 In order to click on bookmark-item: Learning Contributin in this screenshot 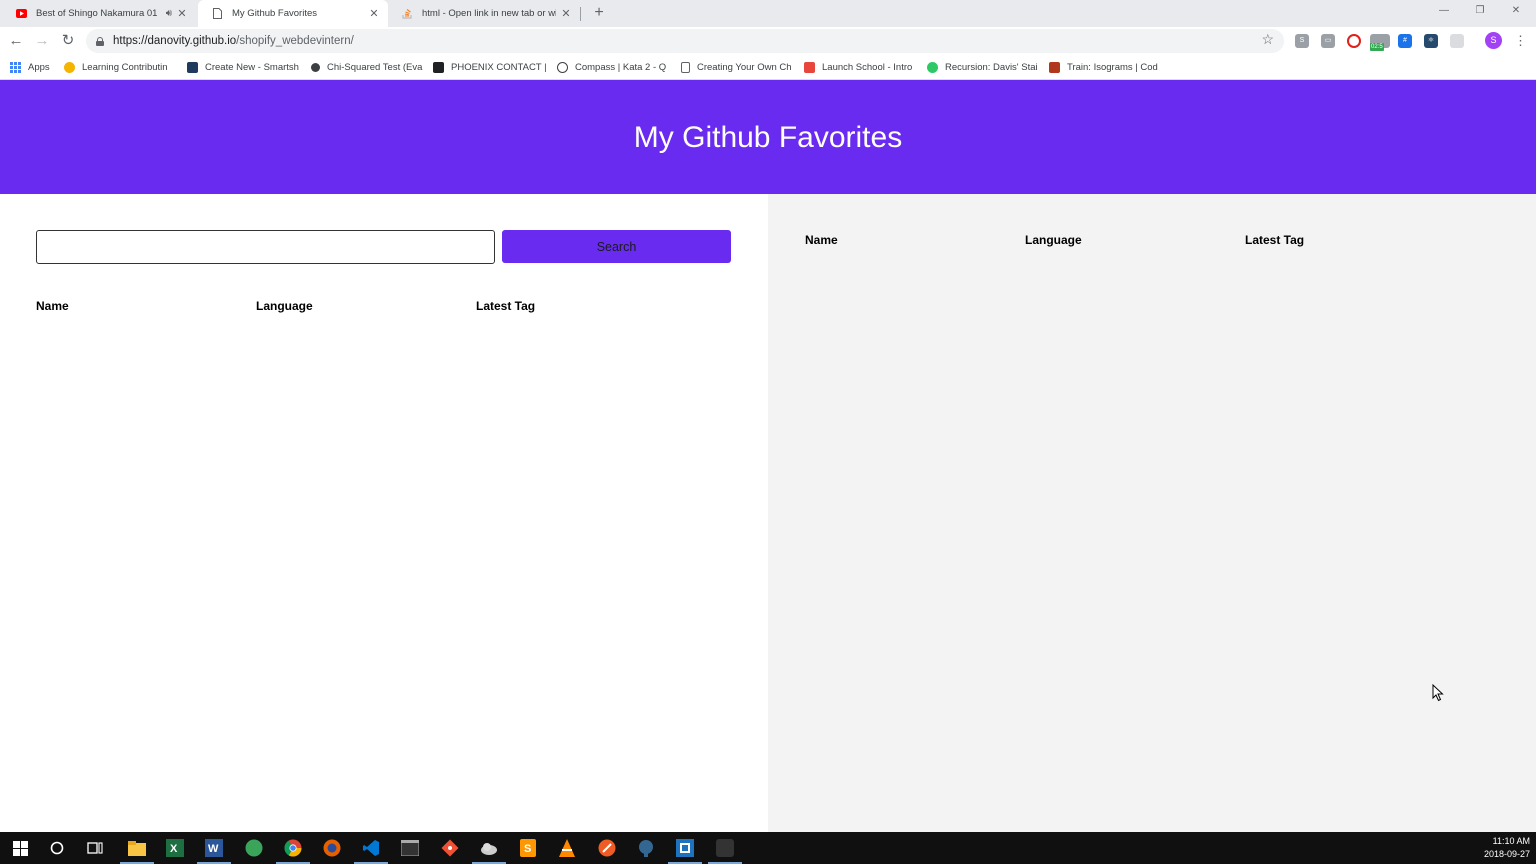, I will do `click(116, 67)`.